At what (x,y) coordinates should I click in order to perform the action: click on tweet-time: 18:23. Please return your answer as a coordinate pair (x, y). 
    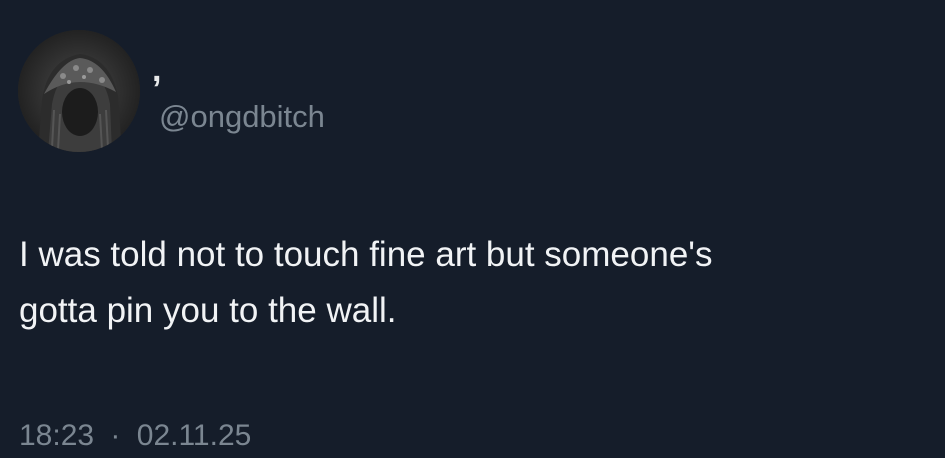
    Looking at the image, I should click on (57, 435).